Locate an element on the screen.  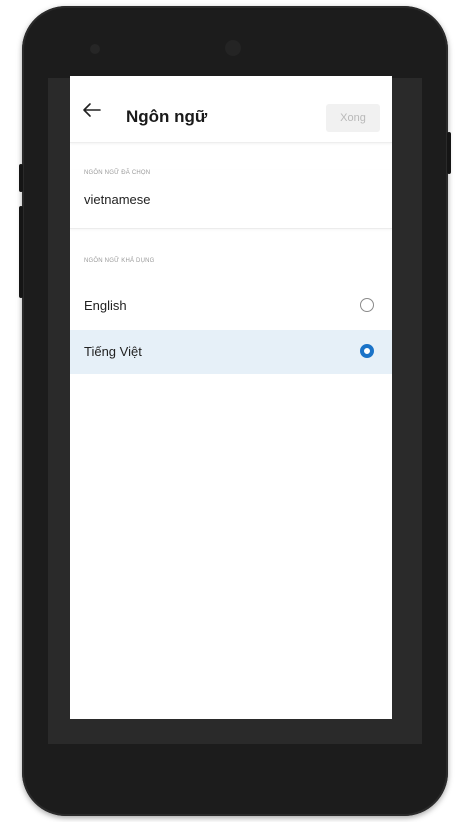
selected-language-label: NGÔN NGỮ ĐÃ CHỌN is located at coordinates (117, 173).